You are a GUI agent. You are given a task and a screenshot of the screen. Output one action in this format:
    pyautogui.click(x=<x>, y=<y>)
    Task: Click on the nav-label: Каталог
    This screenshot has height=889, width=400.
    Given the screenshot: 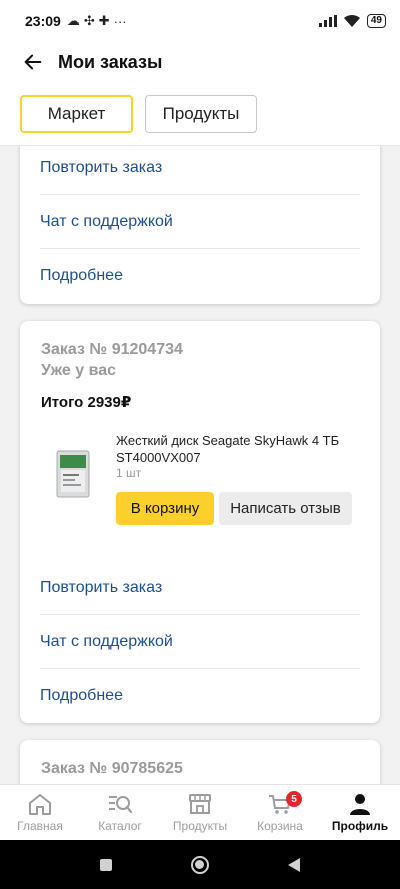 What is the action you would take?
    pyautogui.click(x=120, y=826)
    